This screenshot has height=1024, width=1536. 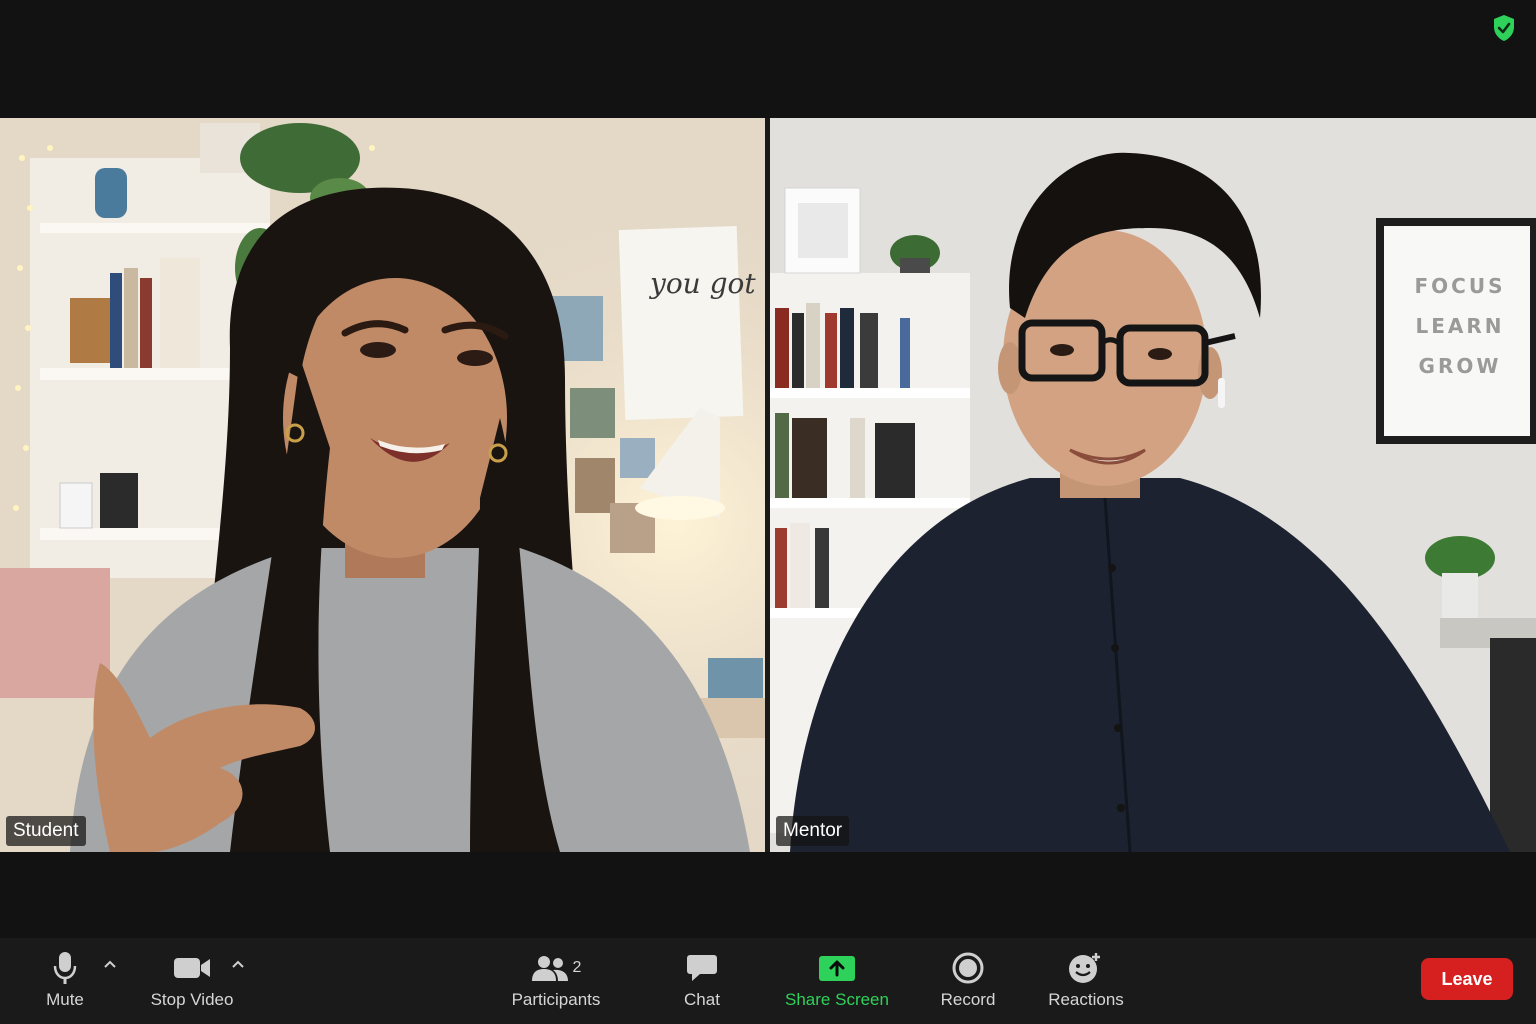 What do you see at coordinates (1459, 326) in the screenshot?
I see `poster-word-2: LEARN` at bounding box center [1459, 326].